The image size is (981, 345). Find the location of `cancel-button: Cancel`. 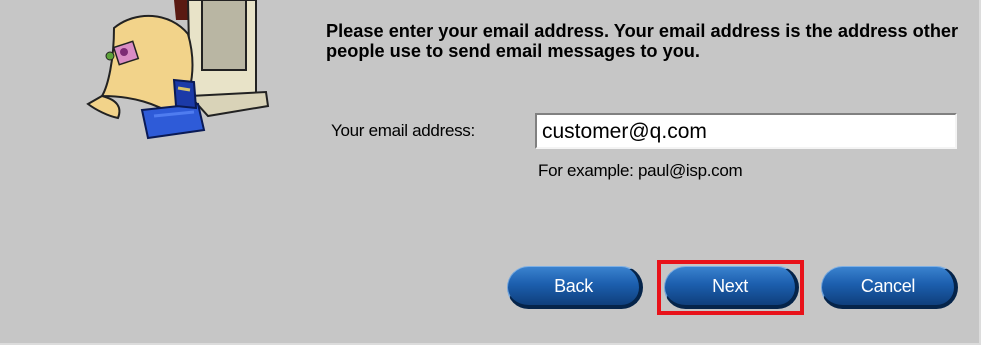

cancel-button: Cancel is located at coordinates (889, 287).